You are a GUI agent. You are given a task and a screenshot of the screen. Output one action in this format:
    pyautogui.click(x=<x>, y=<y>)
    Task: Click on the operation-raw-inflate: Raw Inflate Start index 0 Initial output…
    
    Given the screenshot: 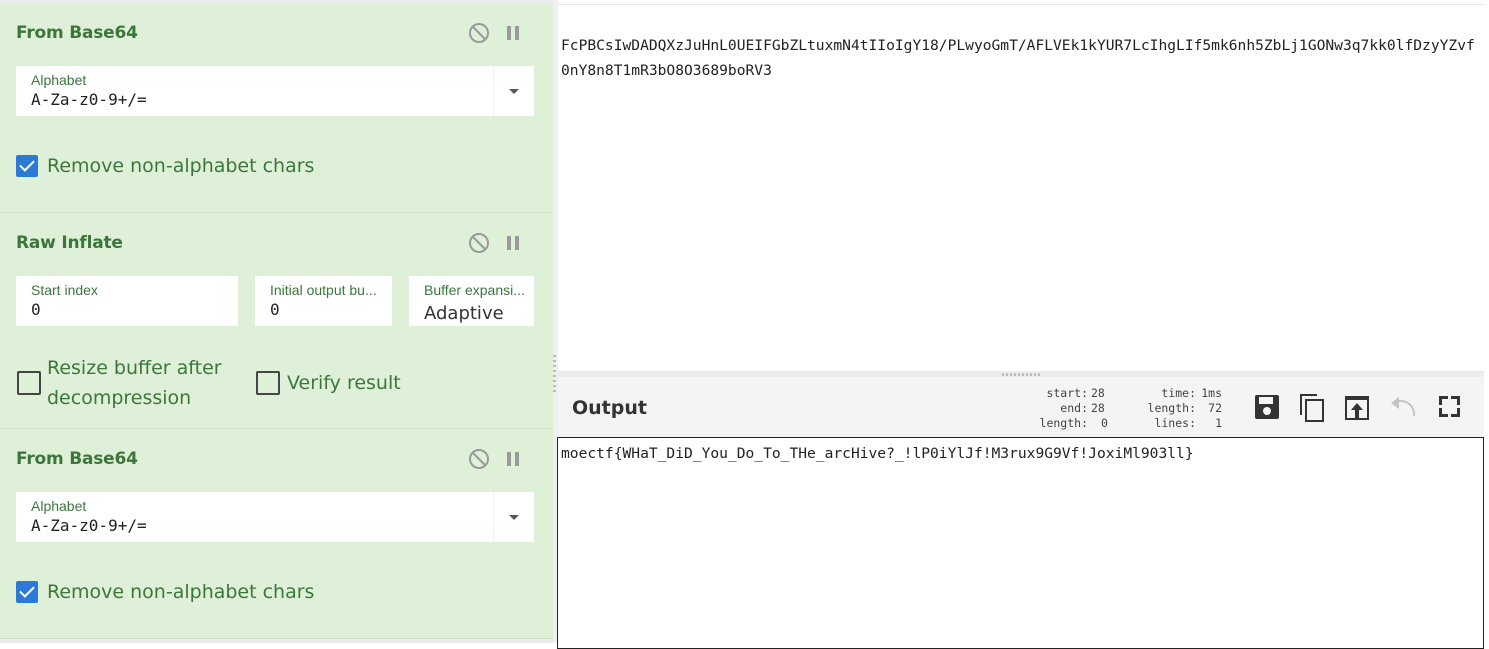 What is the action you would take?
    pyautogui.click(x=276, y=321)
    